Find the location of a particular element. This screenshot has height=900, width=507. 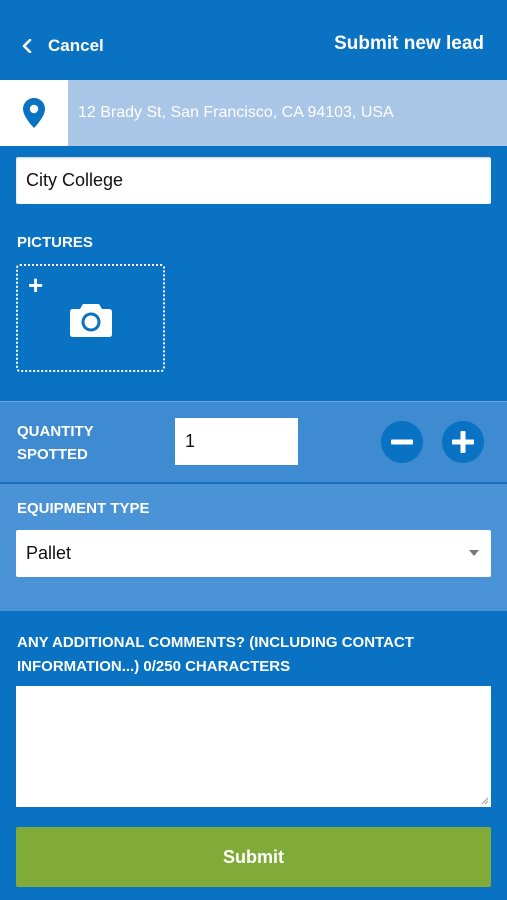

equipment-type-select: Pallet is located at coordinates (253, 553).